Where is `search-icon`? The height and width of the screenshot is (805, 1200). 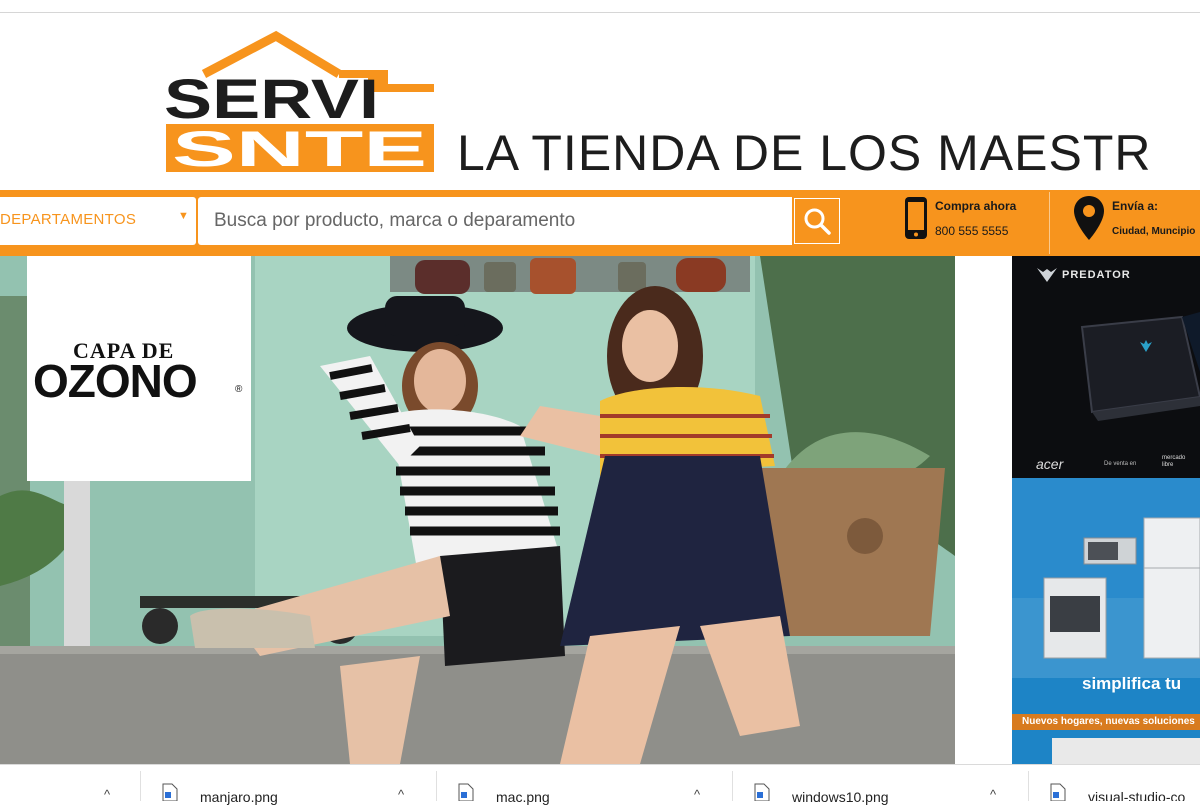 search-icon is located at coordinates (817, 221).